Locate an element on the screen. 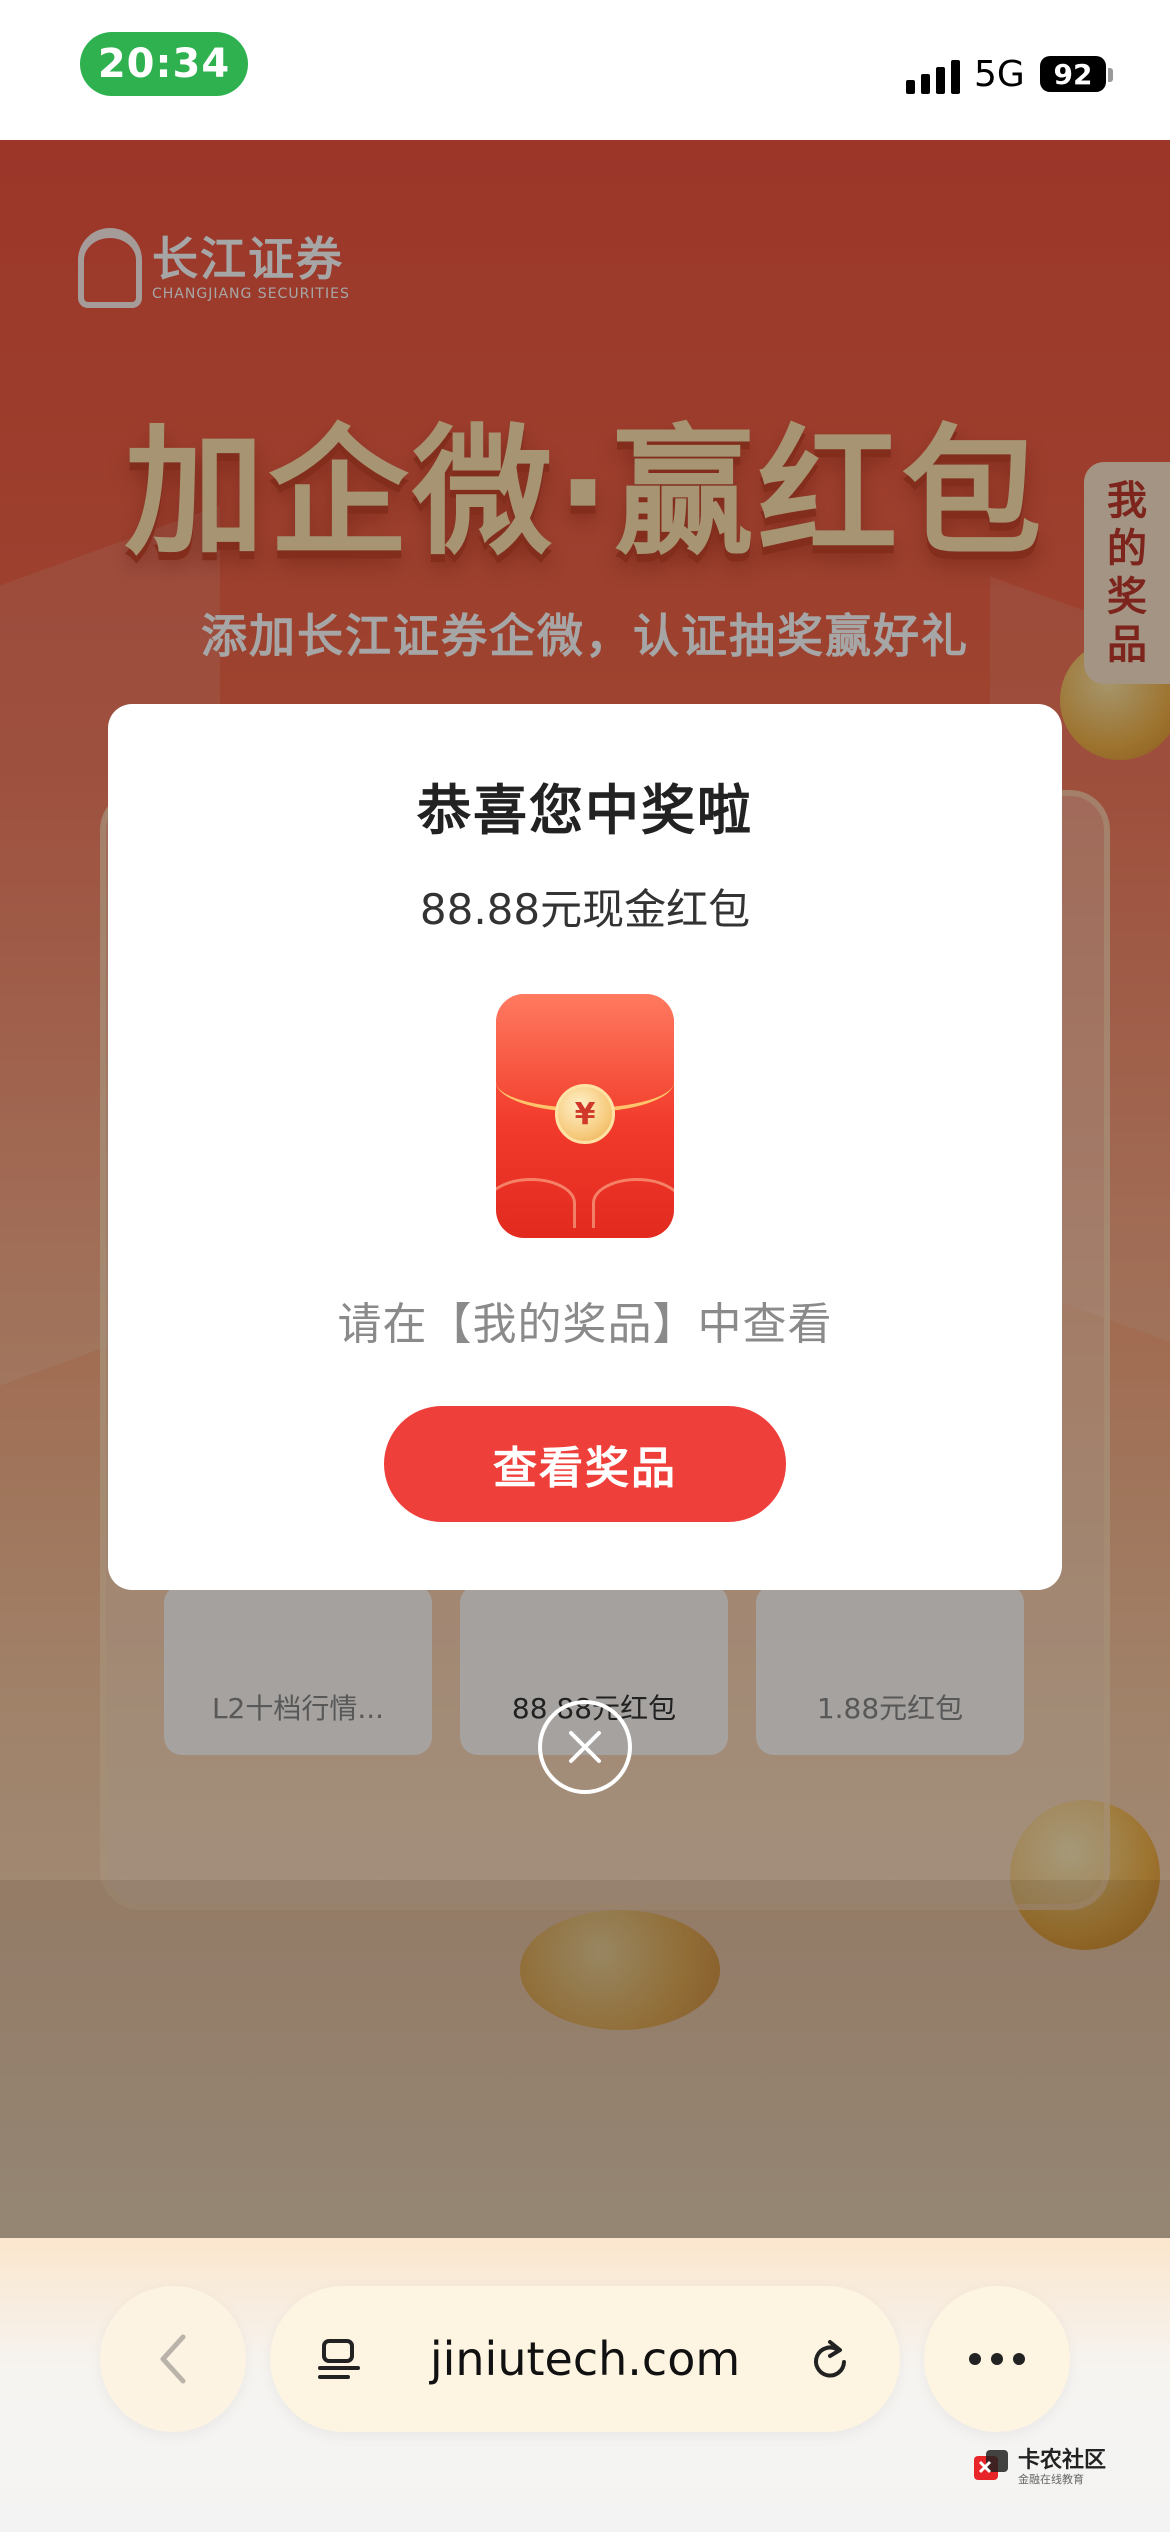 The image size is (1170, 2532). browser-toolbar: jiniutech.com 卡农社区 金融在线教育 is located at coordinates (585, 2385).